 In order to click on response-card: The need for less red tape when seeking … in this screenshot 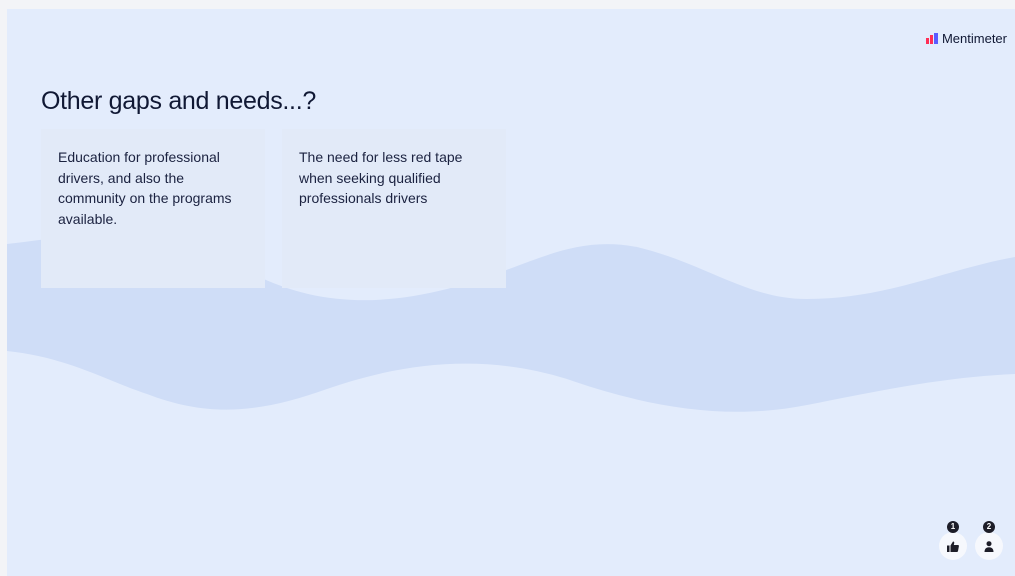, I will do `click(394, 208)`.